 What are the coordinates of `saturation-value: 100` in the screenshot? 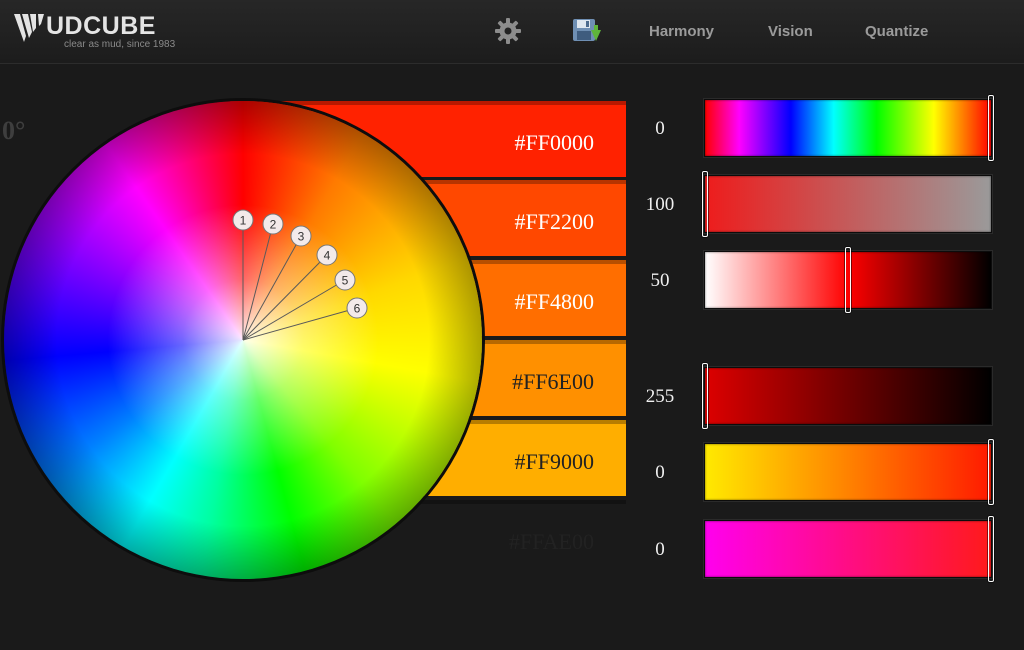 It's located at (660, 204).